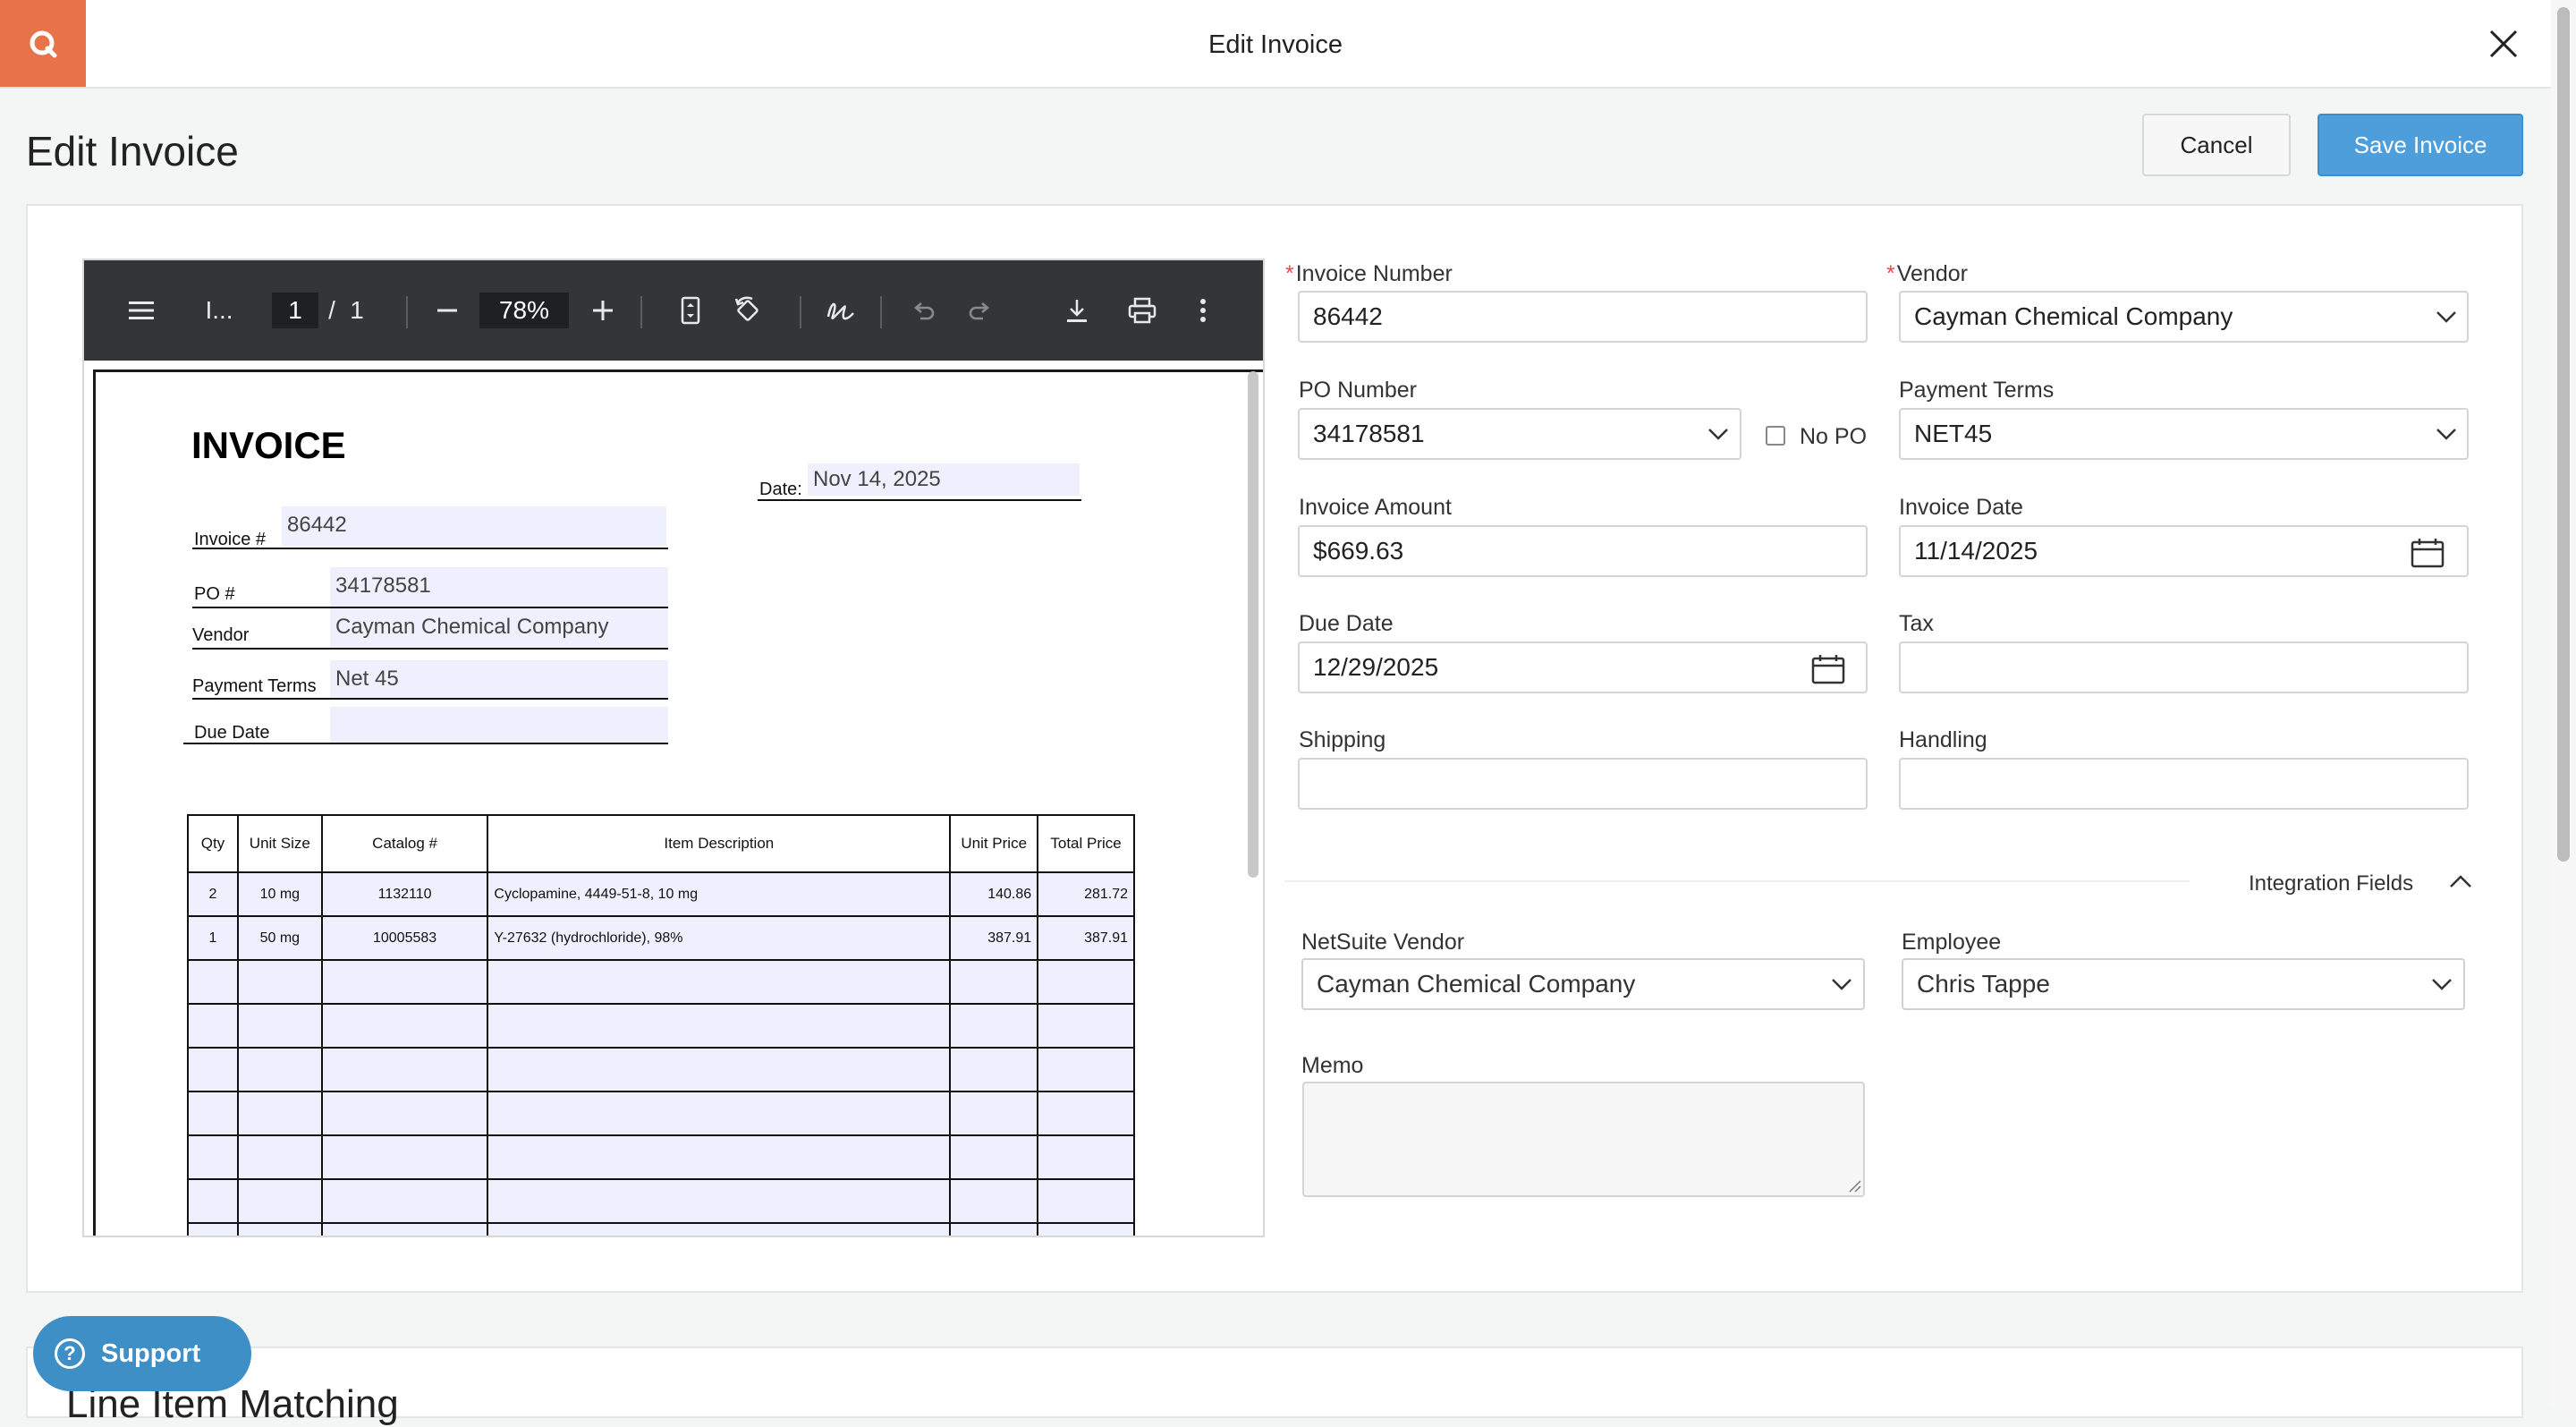  Describe the element at coordinates (1086, 938) in the screenshot. I see `doc-cell-total-price: 387.91` at that location.